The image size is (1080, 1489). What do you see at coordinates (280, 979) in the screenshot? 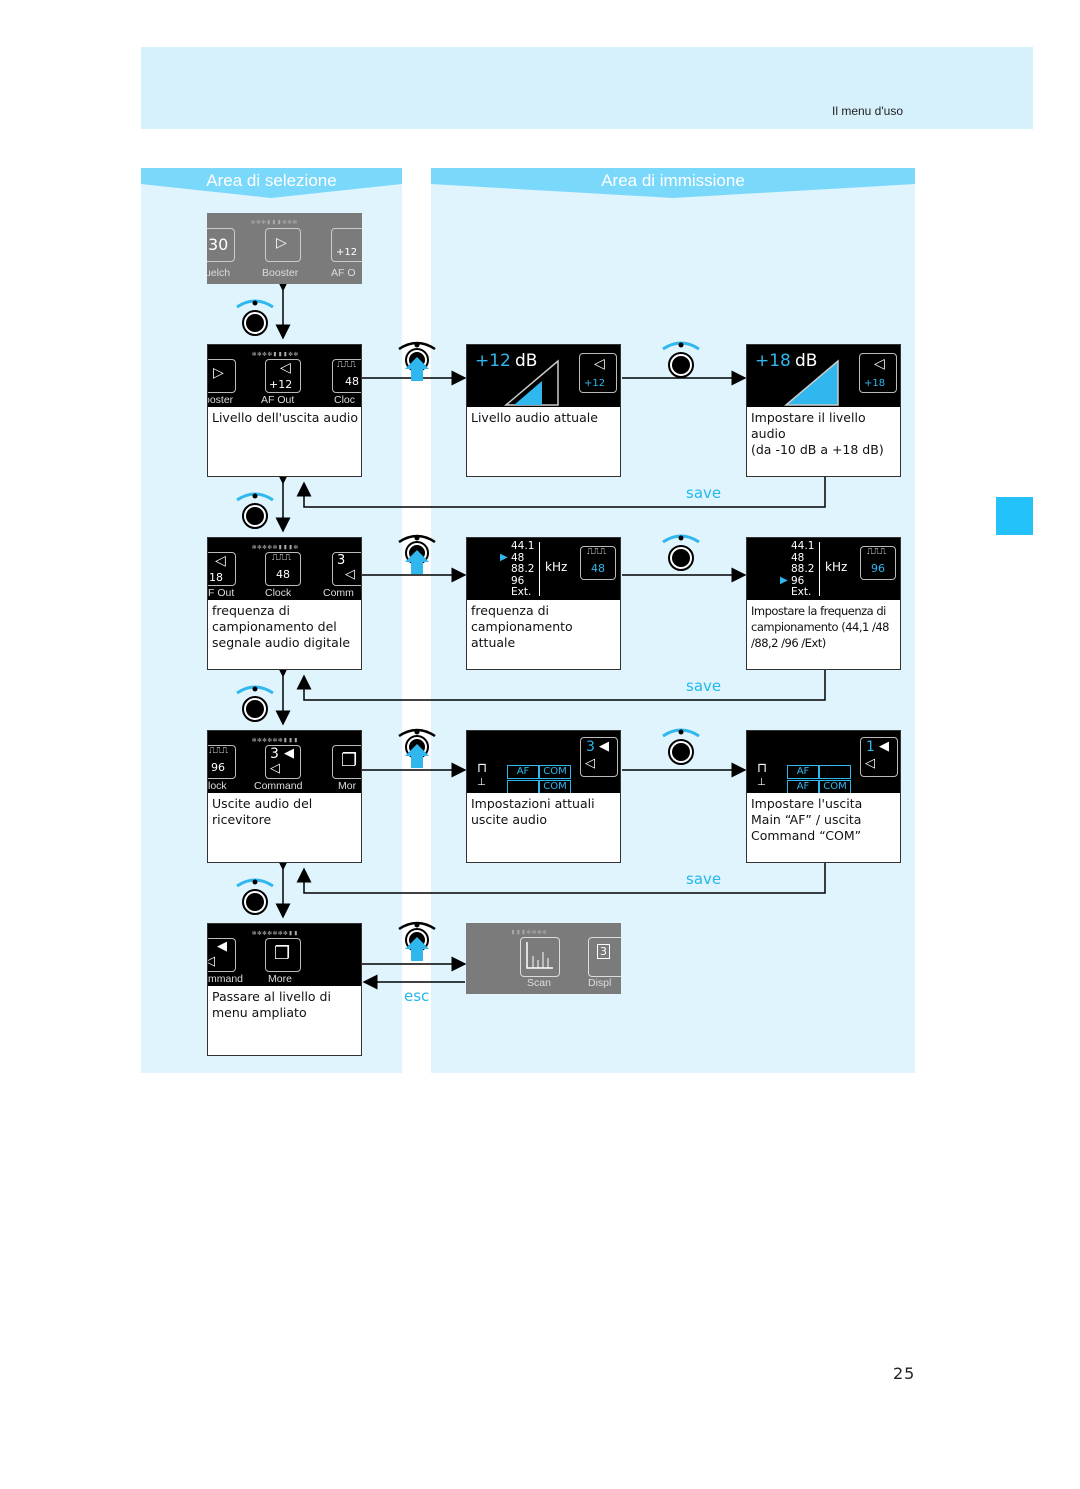
I see `menu-label: More` at bounding box center [280, 979].